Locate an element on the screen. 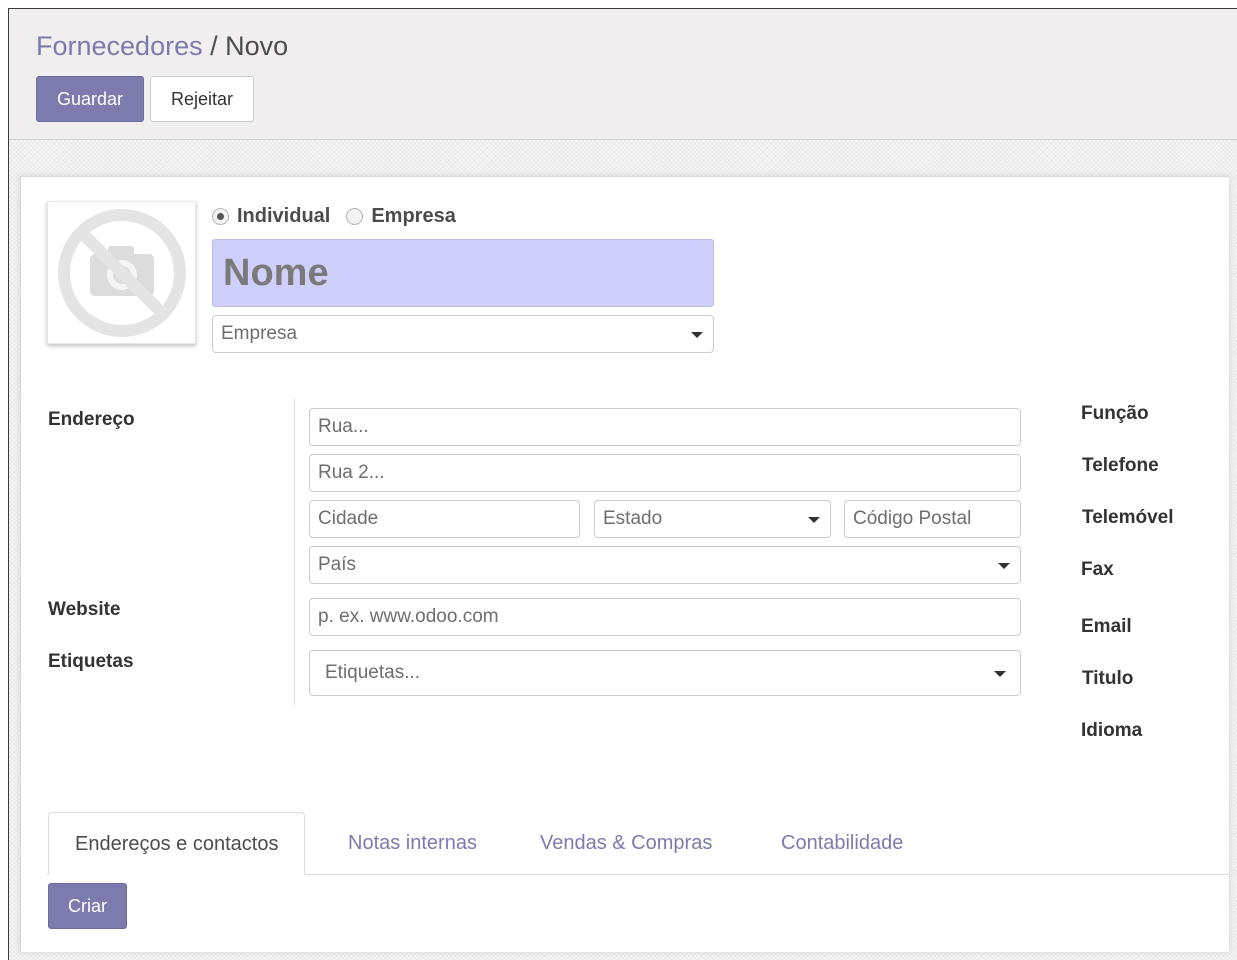  no-camera-icon is located at coordinates (122, 273).